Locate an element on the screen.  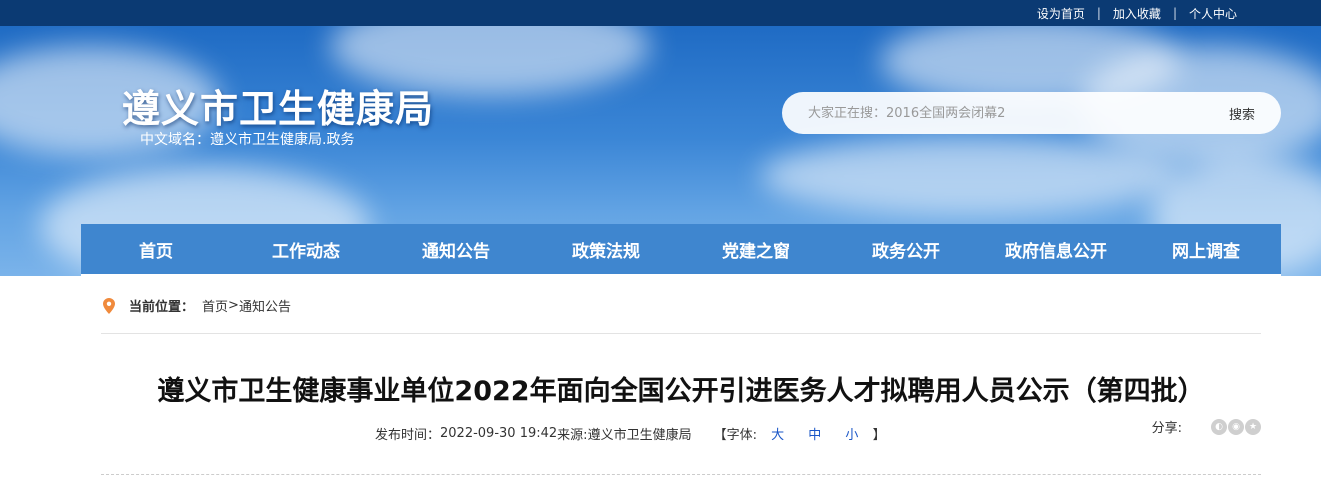
main-nav: 首页 工作动态 通知公告 政策法规 党建之窗 政务公开 政府信息公开 网上调查 is located at coordinates (681, 249).